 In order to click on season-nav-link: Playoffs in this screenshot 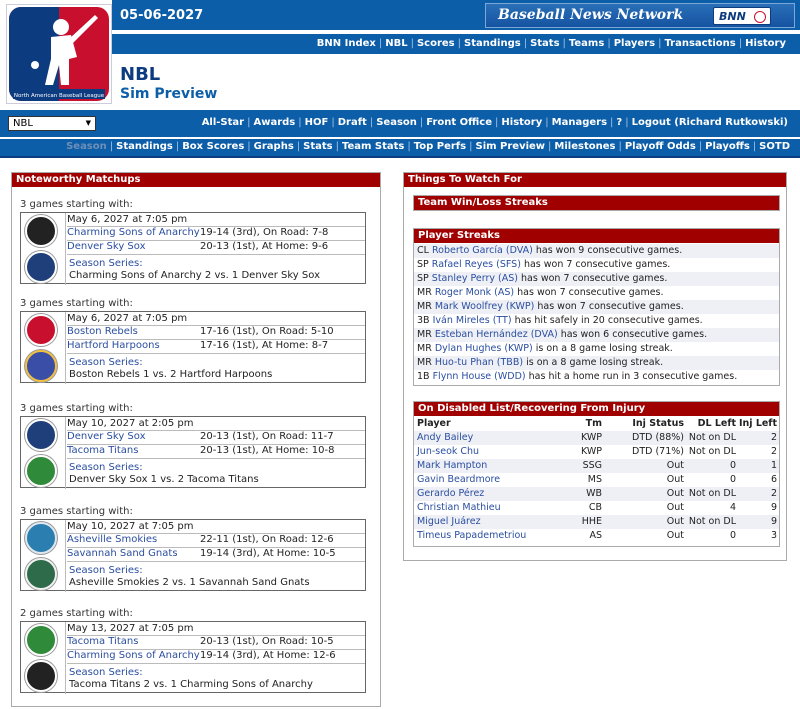, I will do `click(727, 146)`.